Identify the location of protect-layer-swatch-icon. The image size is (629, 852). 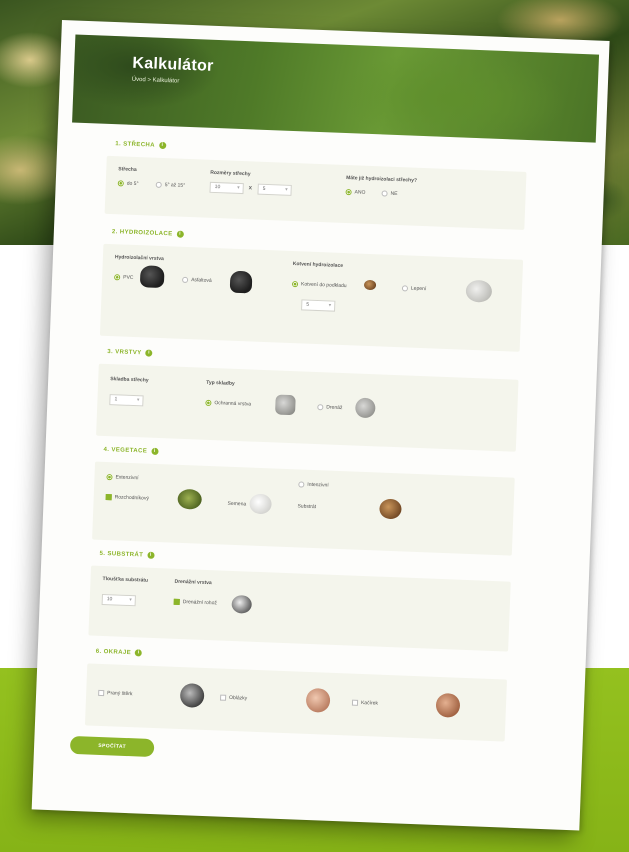
(285, 405).